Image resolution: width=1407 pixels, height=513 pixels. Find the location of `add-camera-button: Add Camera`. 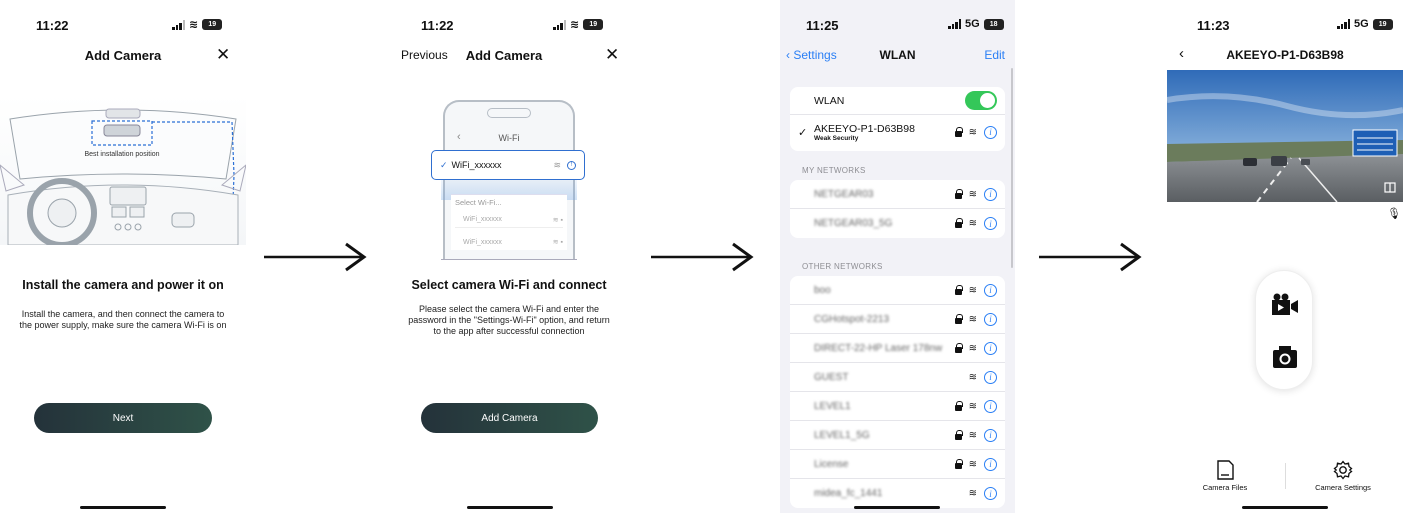

add-camera-button: Add Camera is located at coordinates (509, 418).